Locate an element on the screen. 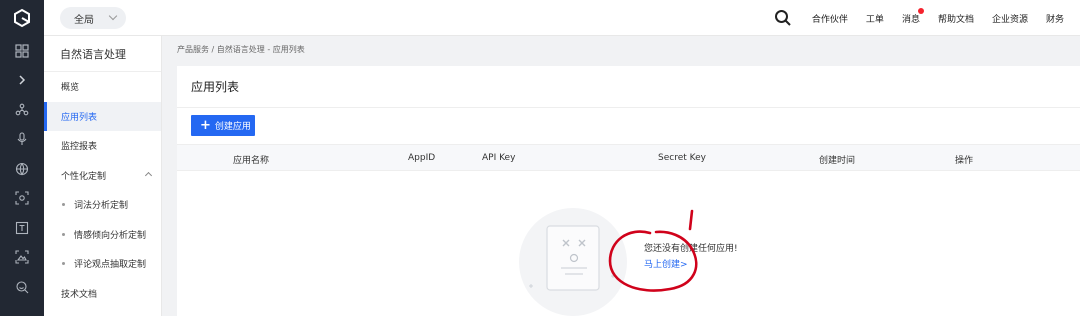  top-bar: 全局 合作伙伴 工单 消息 帮助文档 企业资源 财务 is located at coordinates (540, 18).